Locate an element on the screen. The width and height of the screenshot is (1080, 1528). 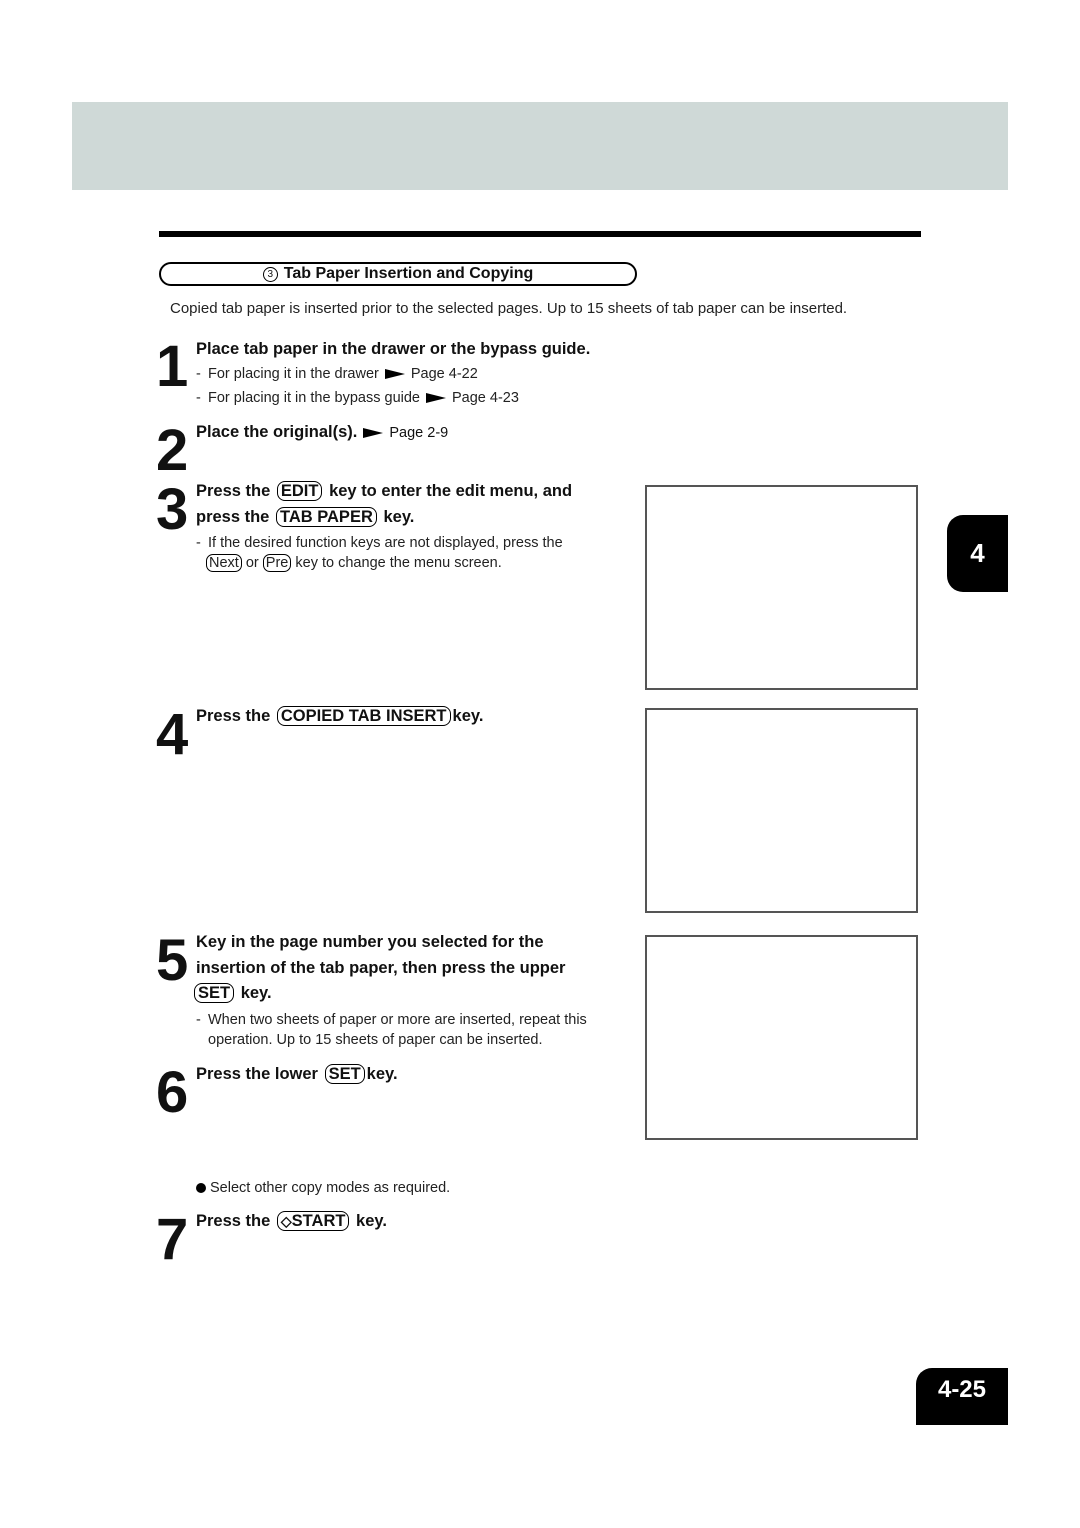
step-number-2: 2 is located at coordinates (172, 450).